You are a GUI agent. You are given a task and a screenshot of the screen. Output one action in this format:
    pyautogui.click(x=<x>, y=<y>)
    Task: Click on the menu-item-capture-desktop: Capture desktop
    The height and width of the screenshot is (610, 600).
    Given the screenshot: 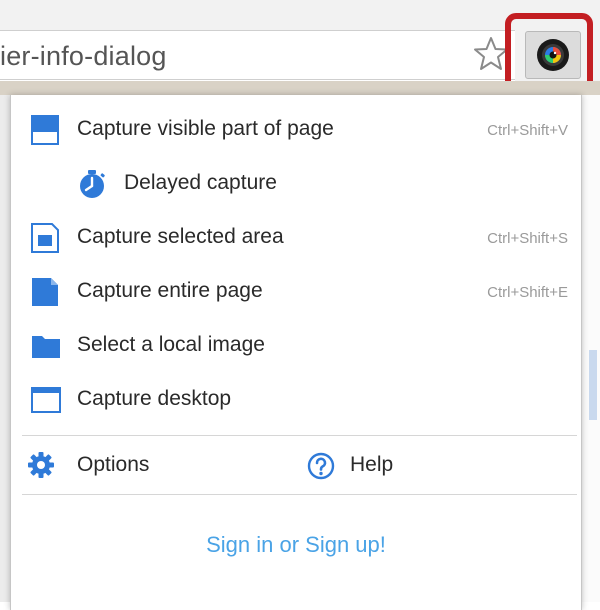 What is the action you would take?
    pyautogui.click(x=296, y=400)
    